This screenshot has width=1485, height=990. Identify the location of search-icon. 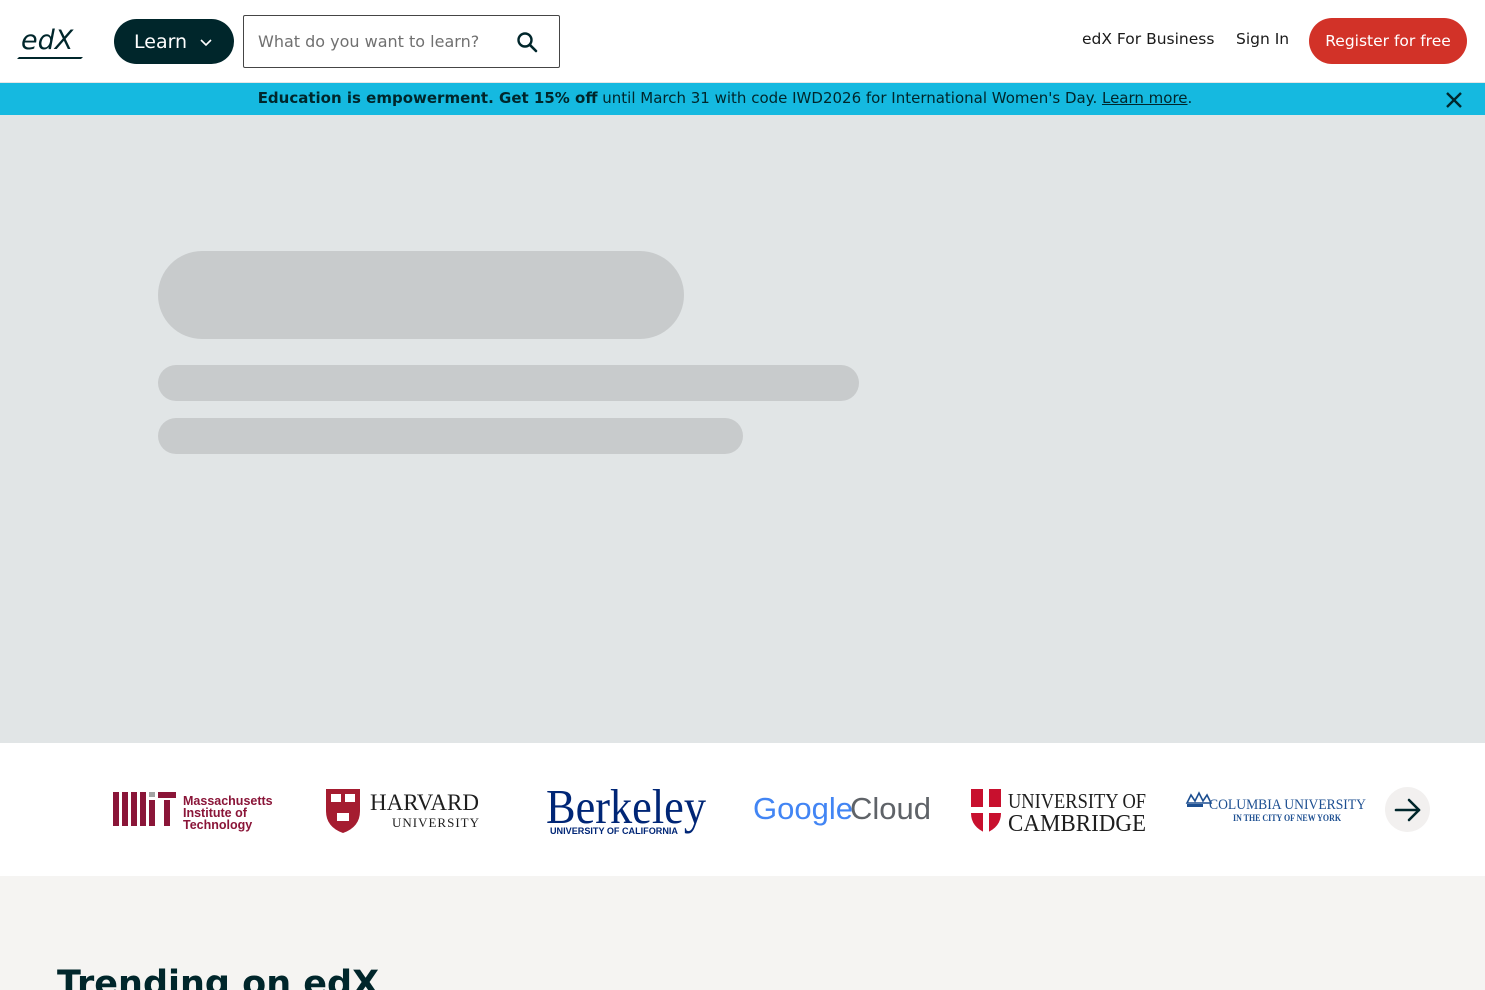
(527, 42).